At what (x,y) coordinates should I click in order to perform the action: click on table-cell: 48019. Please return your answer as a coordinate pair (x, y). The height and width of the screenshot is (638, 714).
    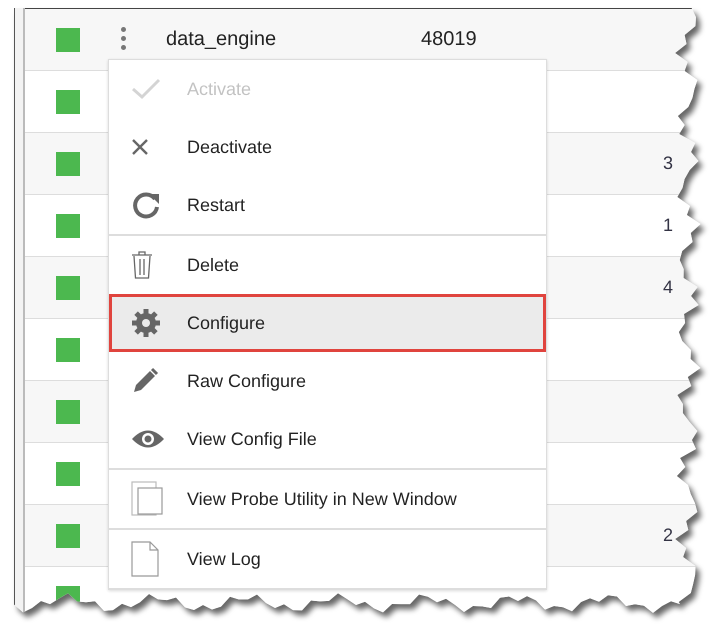
    Looking at the image, I should click on (449, 39).